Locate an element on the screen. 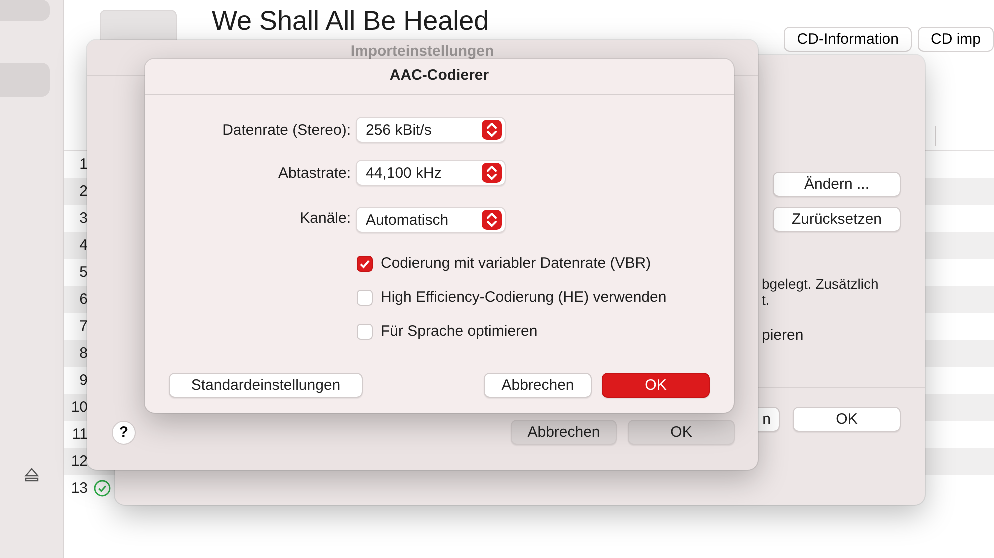 Image resolution: width=994 pixels, height=558 pixels. header-button: CD imp is located at coordinates (956, 39).